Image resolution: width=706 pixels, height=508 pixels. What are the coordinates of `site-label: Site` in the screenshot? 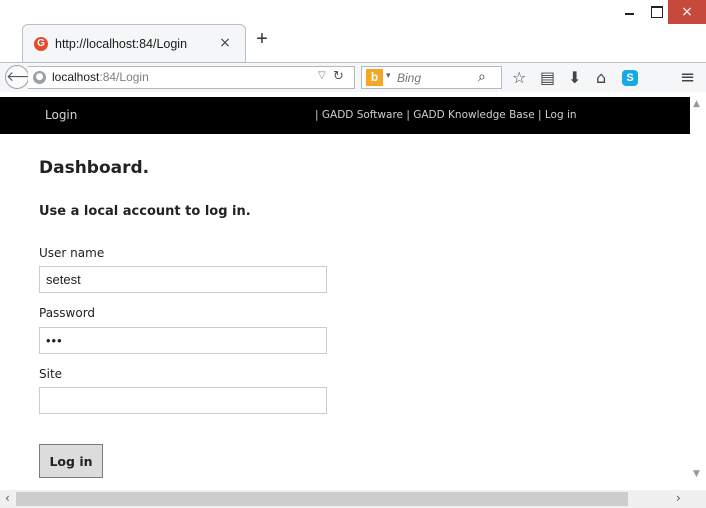 It's located at (51, 374).